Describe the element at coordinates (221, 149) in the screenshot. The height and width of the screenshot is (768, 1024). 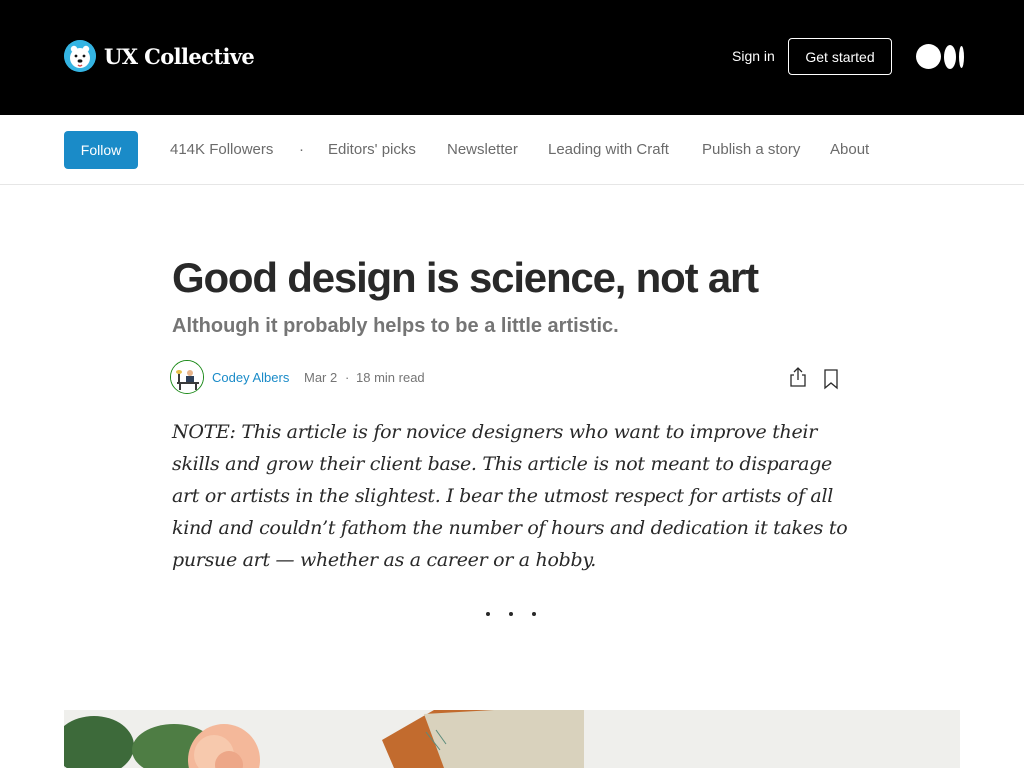
I see `followers-count: 414K Followers` at that location.